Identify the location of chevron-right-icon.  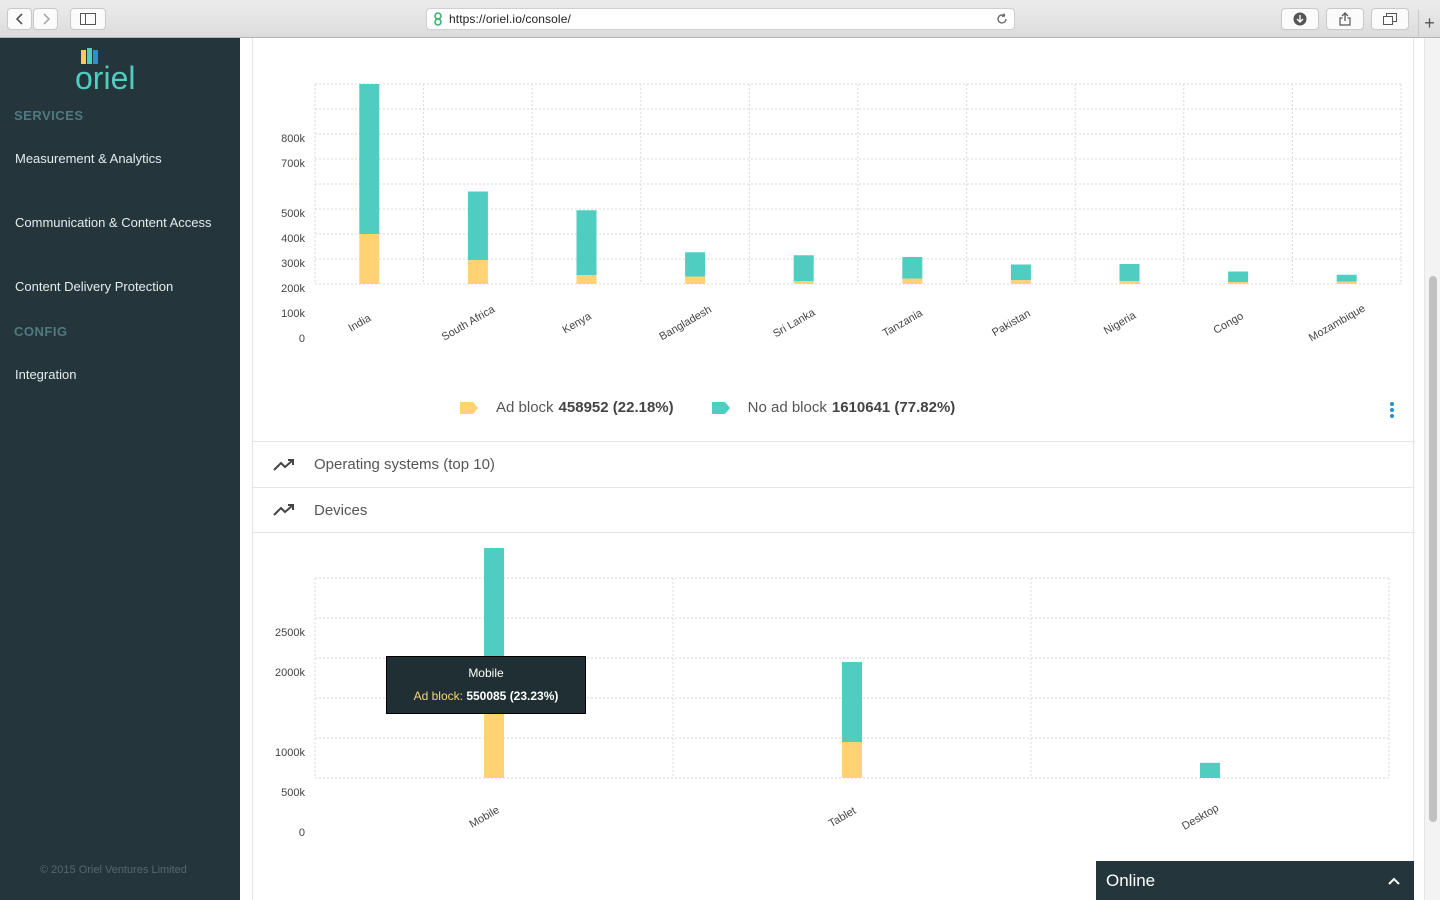
(46, 19).